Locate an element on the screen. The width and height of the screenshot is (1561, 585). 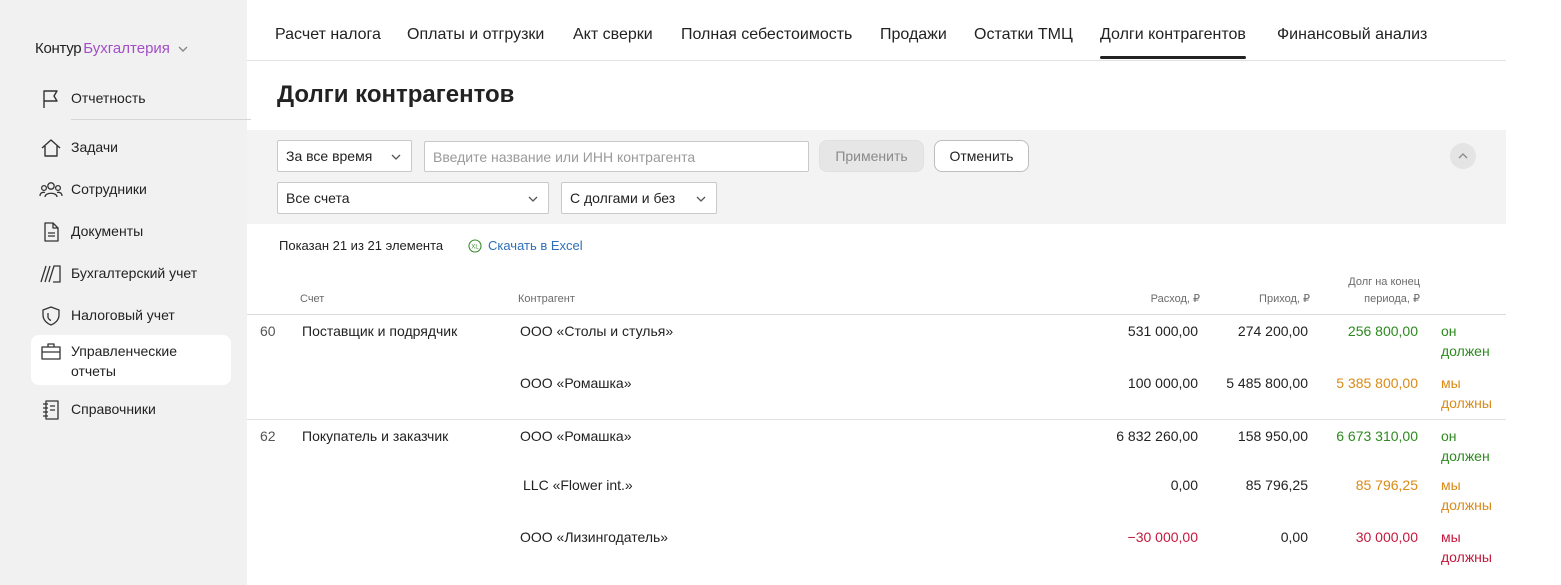
cancel-button: Отменить is located at coordinates (981, 156).